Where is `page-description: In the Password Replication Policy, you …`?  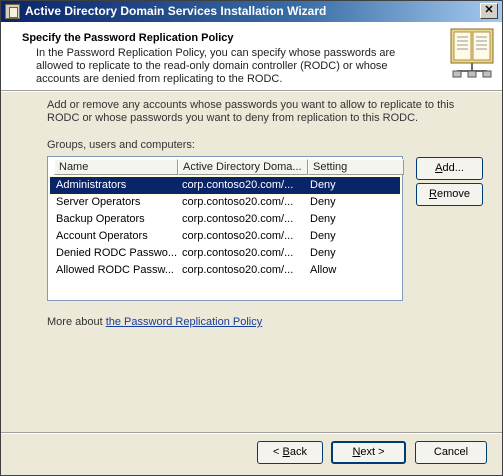
page-description: In the Password Replication Policy, you … is located at coordinates (216, 66).